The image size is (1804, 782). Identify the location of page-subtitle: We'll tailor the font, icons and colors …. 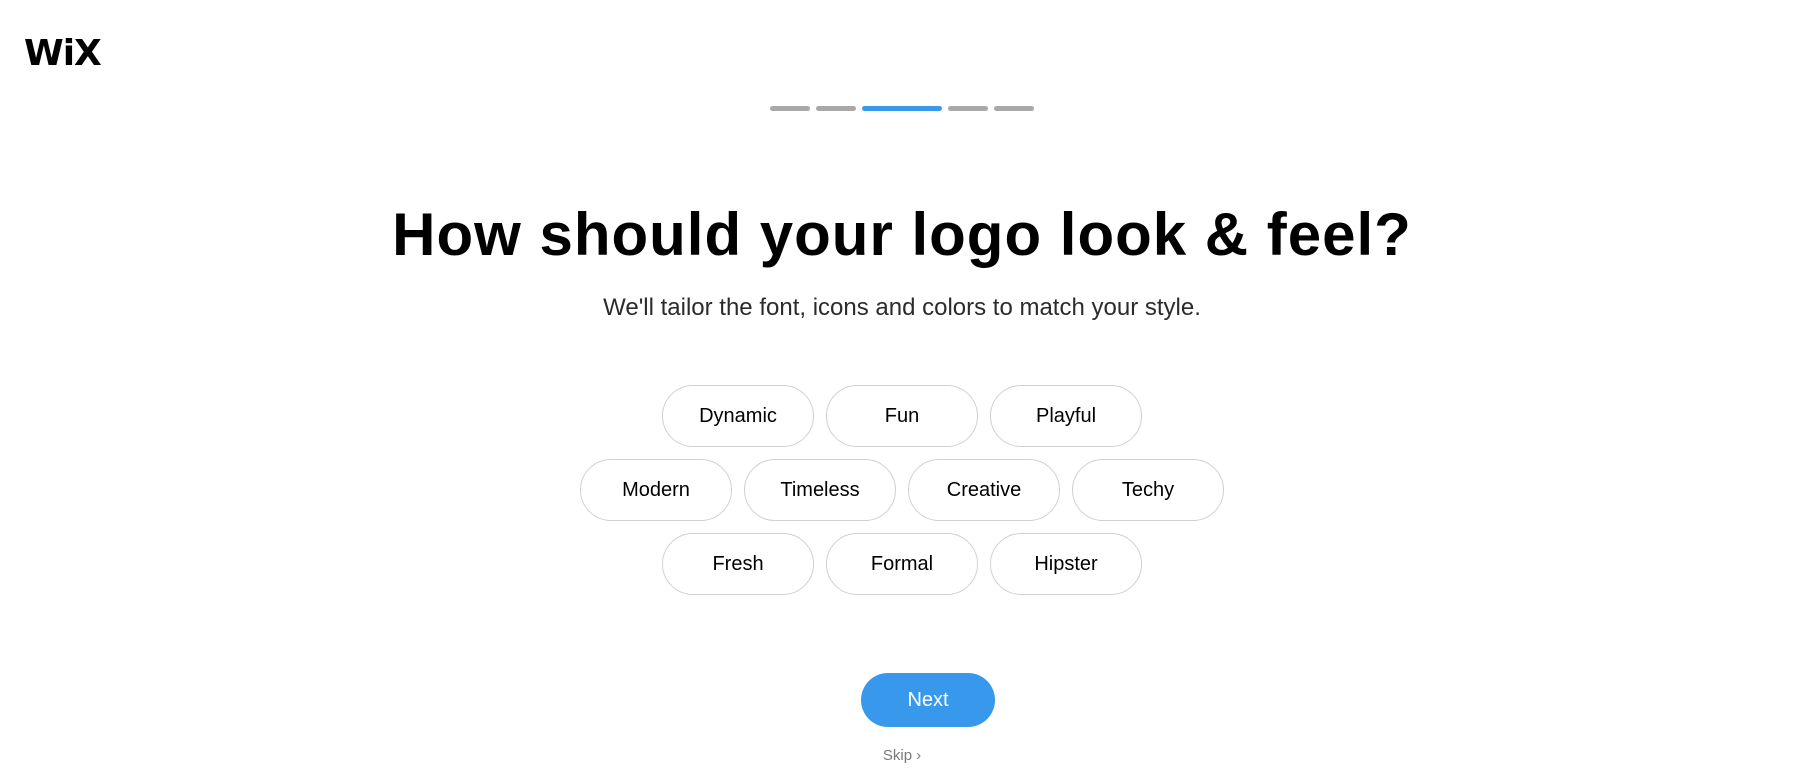
(902, 307).